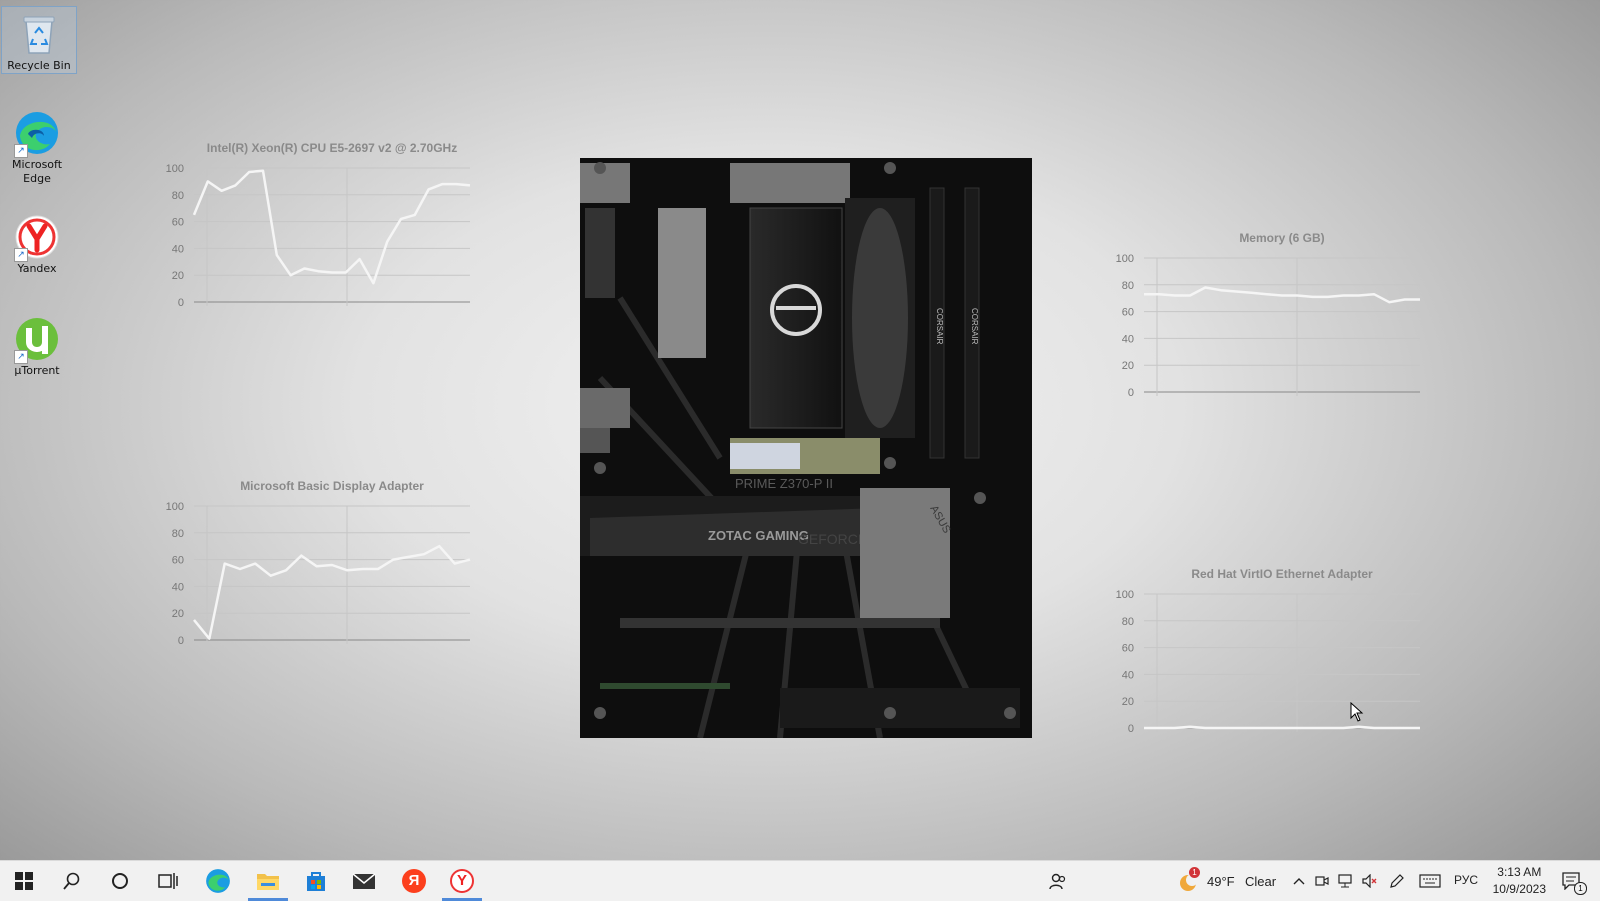  I want to click on weather-temp: 49°F, so click(1221, 881).